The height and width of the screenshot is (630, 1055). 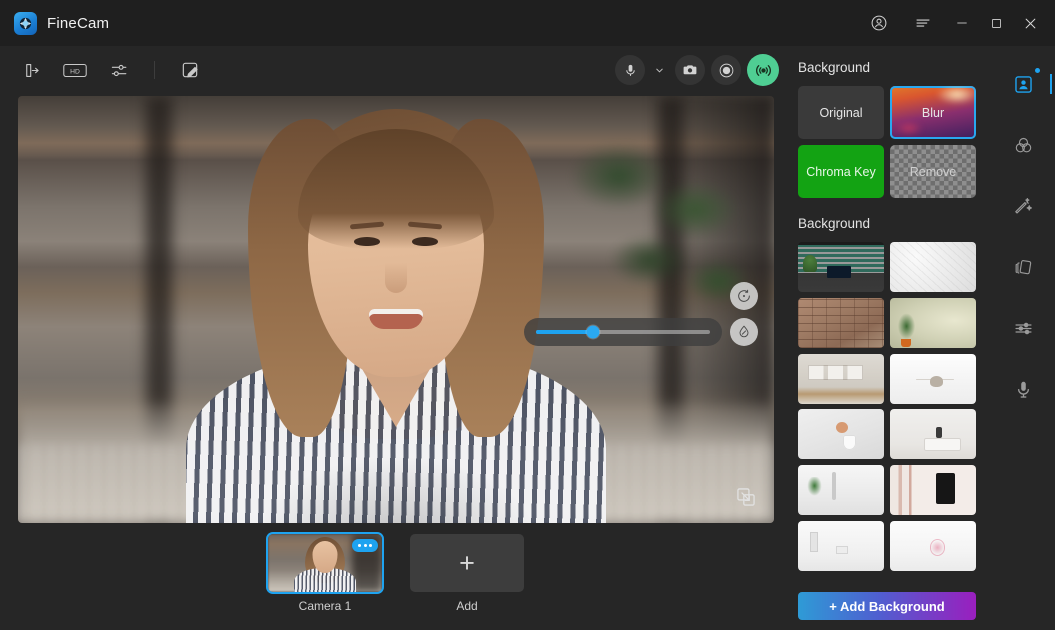 What do you see at coordinates (746, 497) in the screenshot?
I see `picture-in-picture-icon` at bounding box center [746, 497].